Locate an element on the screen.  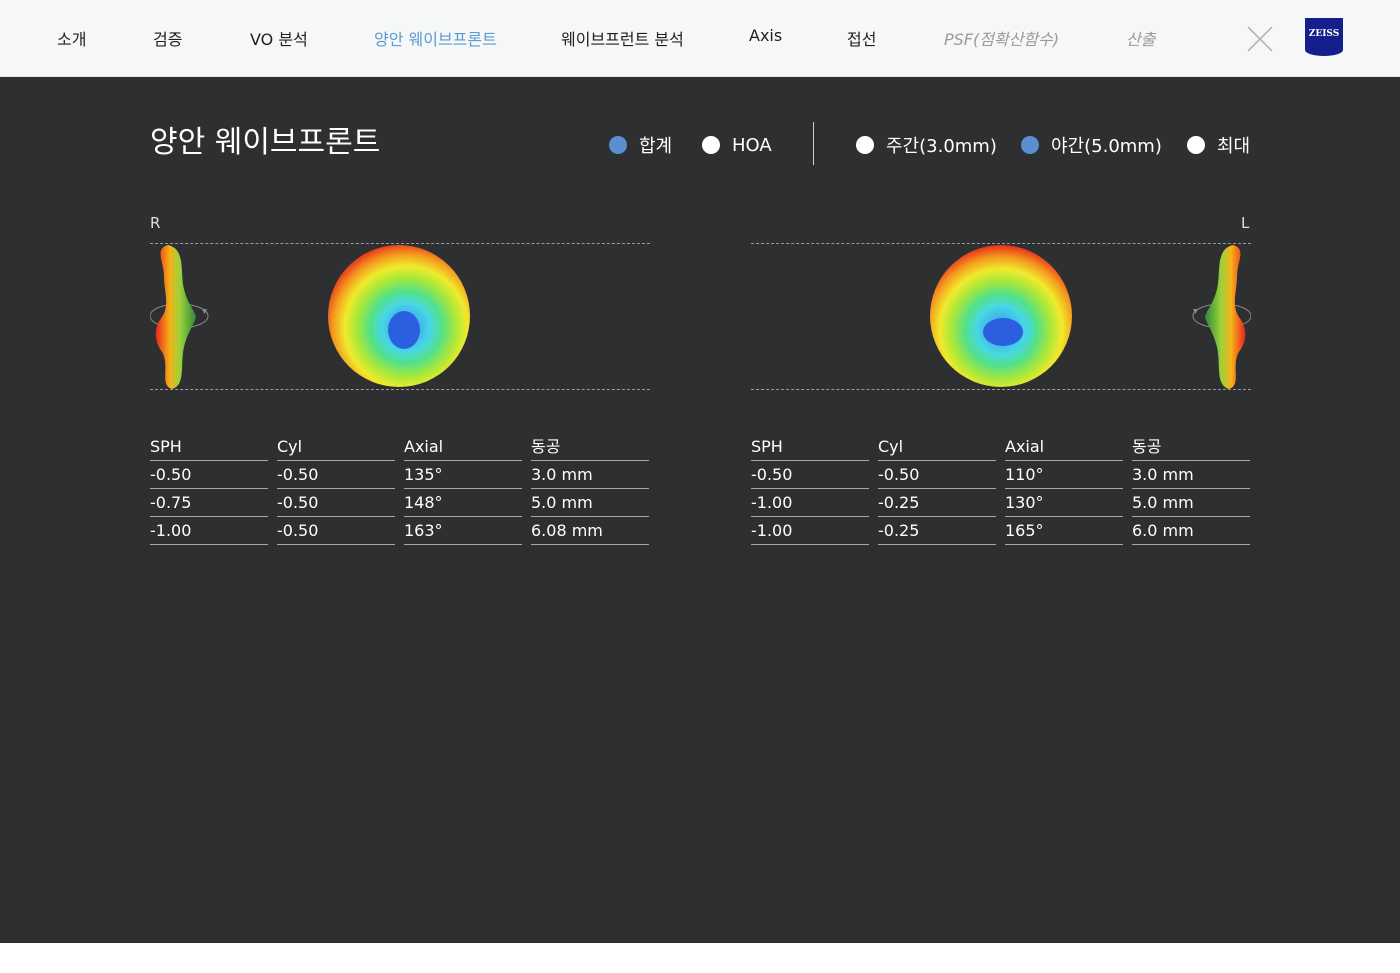
table-cell: 135° is located at coordinates (463, 475).